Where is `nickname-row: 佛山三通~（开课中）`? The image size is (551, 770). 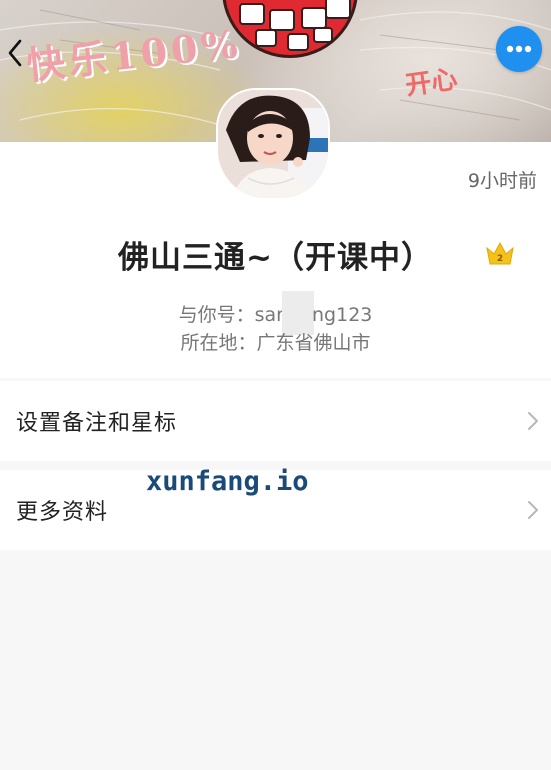
nickname-row: 佛山三通~（开课中） is located at coordinates (275, 254).